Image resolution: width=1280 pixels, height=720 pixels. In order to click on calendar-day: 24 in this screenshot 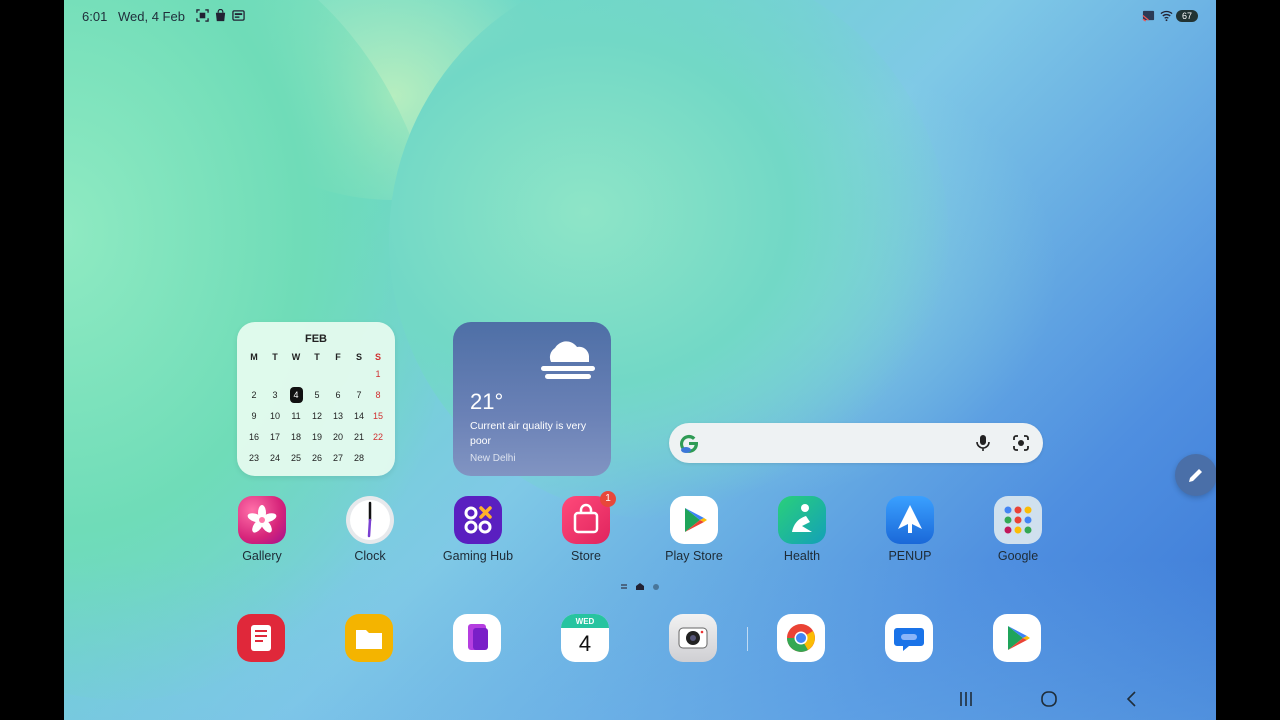, I will do `click(275, 458)`.